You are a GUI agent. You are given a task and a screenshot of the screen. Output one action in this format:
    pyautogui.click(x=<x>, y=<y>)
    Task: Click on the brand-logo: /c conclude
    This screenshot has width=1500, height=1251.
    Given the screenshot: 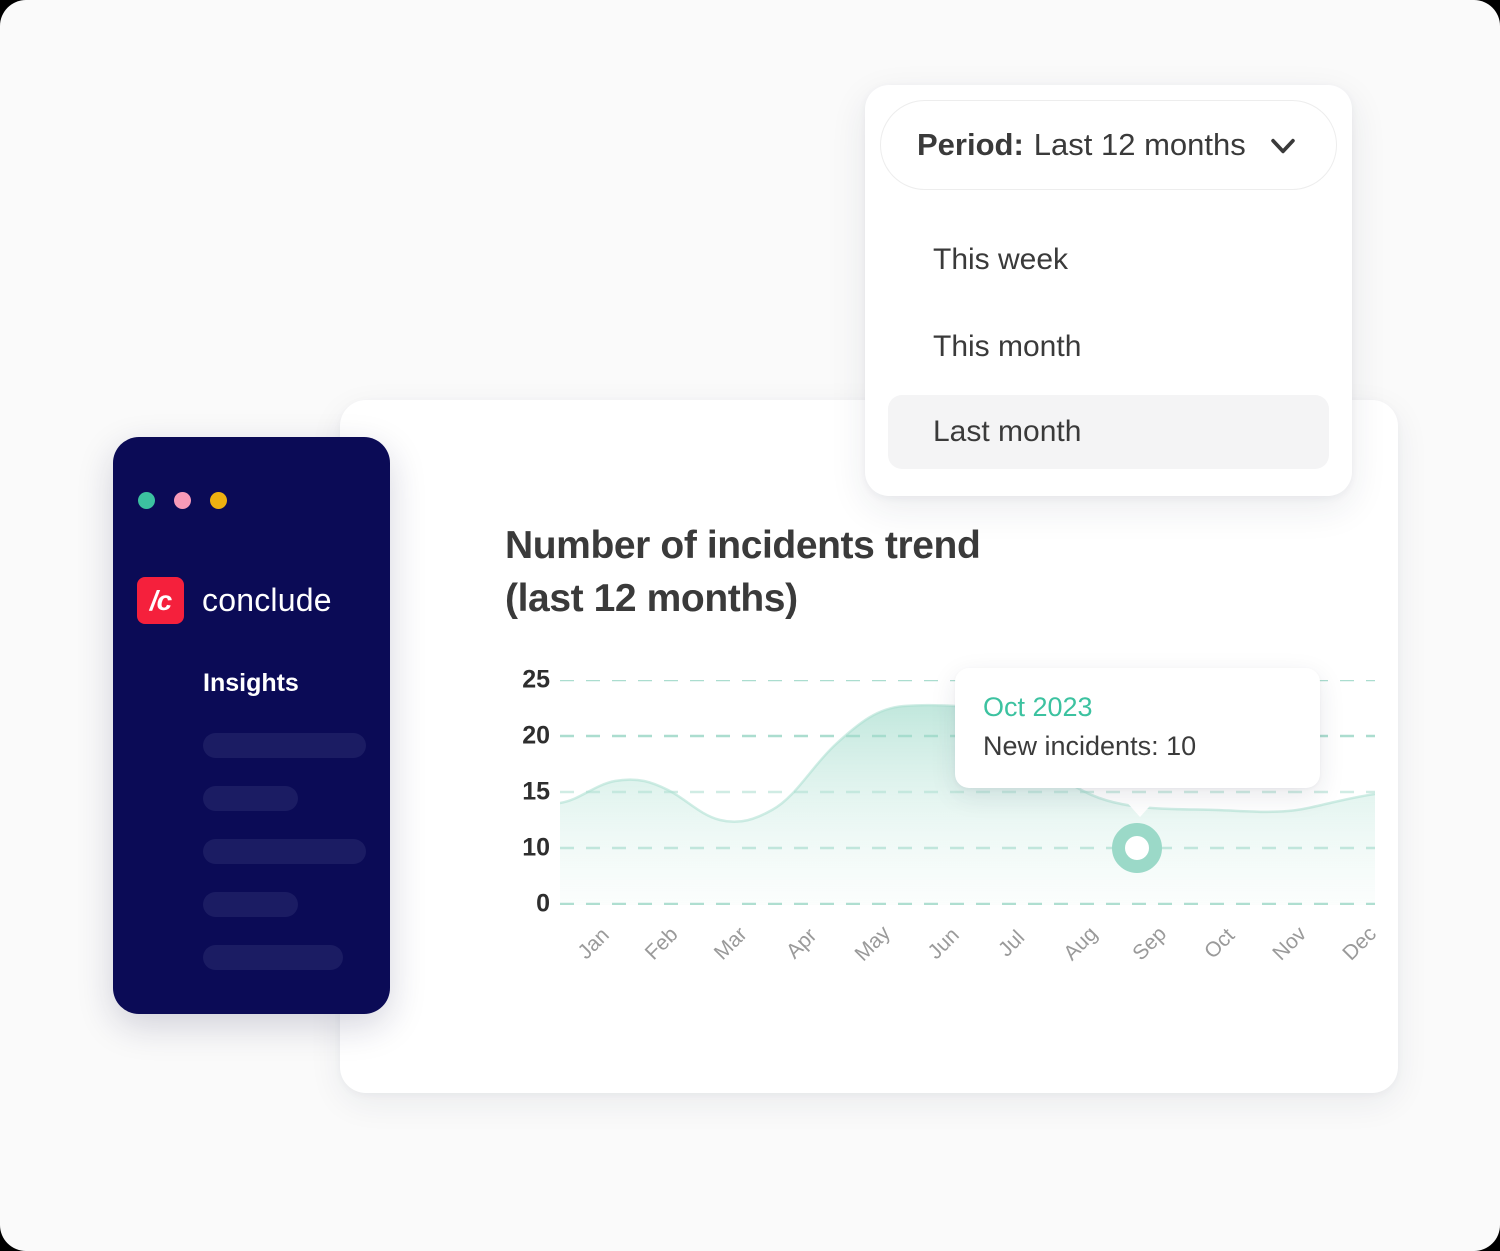 What is the action you would take?
    pyautogui.click(x=234, y=600)
    